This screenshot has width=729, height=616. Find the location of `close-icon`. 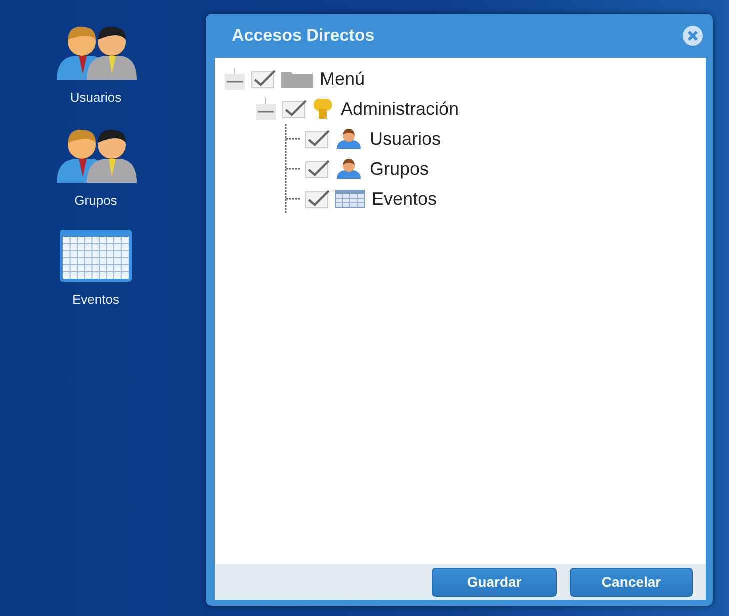

close-icon is located at coordinates (693, 36).